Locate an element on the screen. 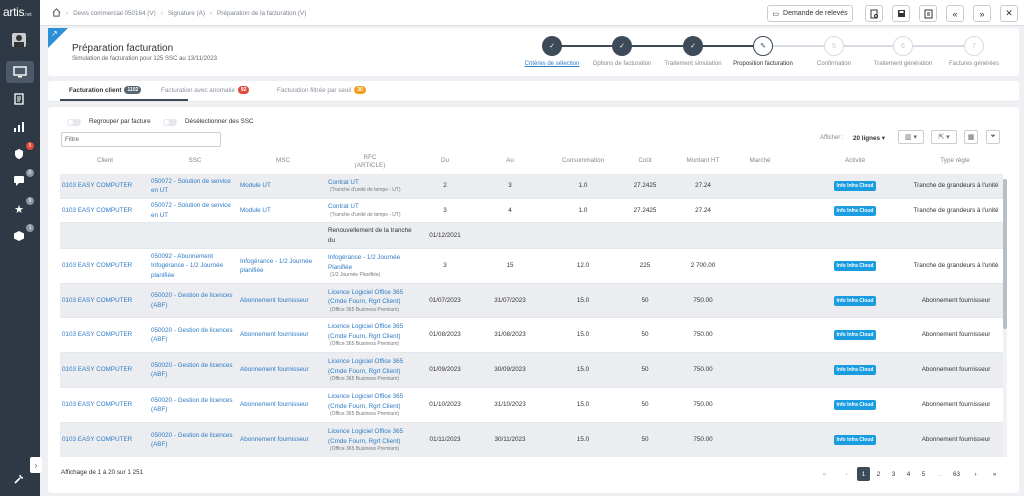  layout-icon: ▦ is located at coordinates (971, 137).